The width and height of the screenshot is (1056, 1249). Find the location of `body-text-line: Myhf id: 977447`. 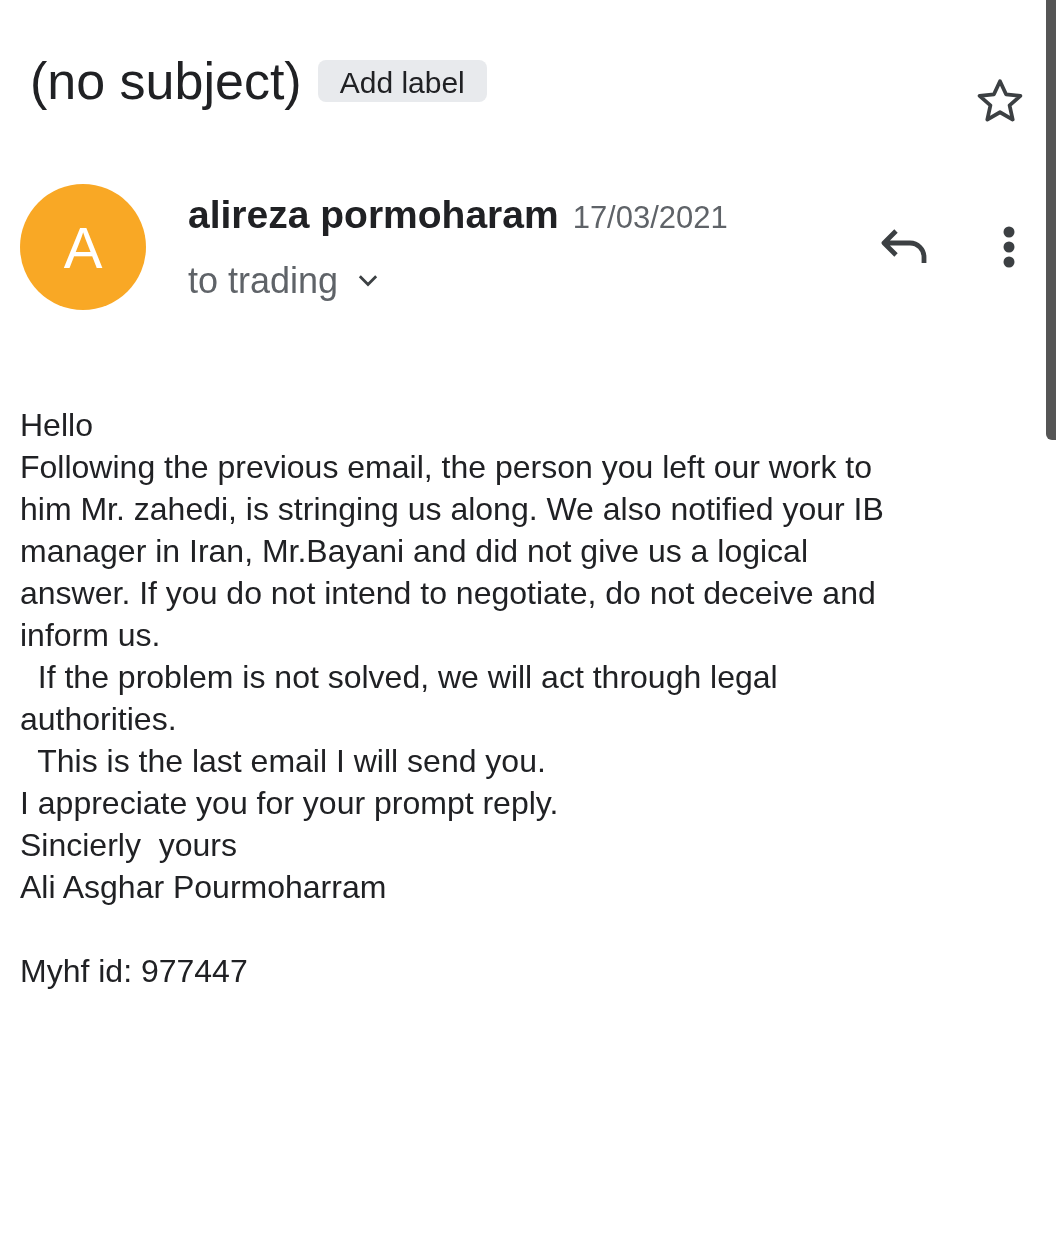

body-text-line: Myhf id: 977447 is located at coordinates (134, 971).